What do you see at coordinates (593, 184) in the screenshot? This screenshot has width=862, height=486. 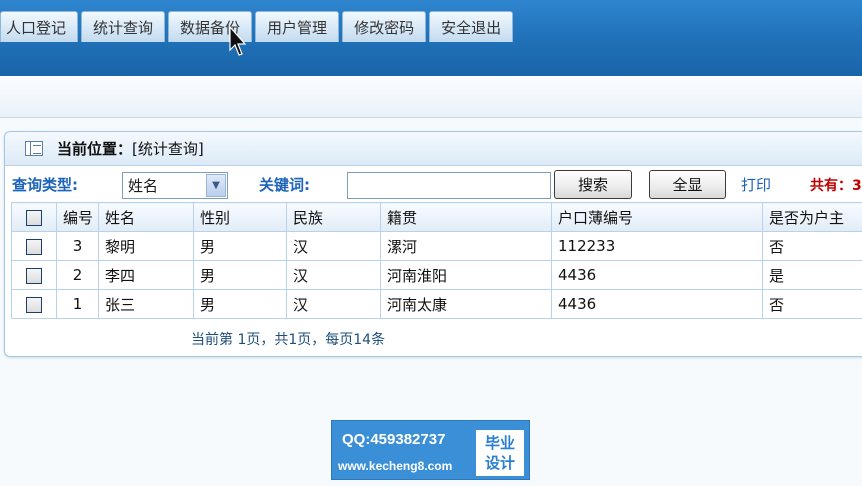 I see `search-button: 搜索` at bounding box center [593, 184].